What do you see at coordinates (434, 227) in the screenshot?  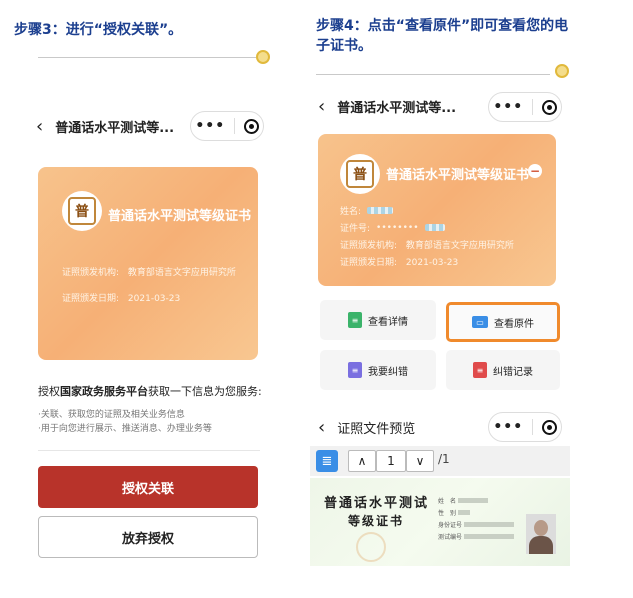 I see `masked-id-suffix` at bounding box center [434, 227].